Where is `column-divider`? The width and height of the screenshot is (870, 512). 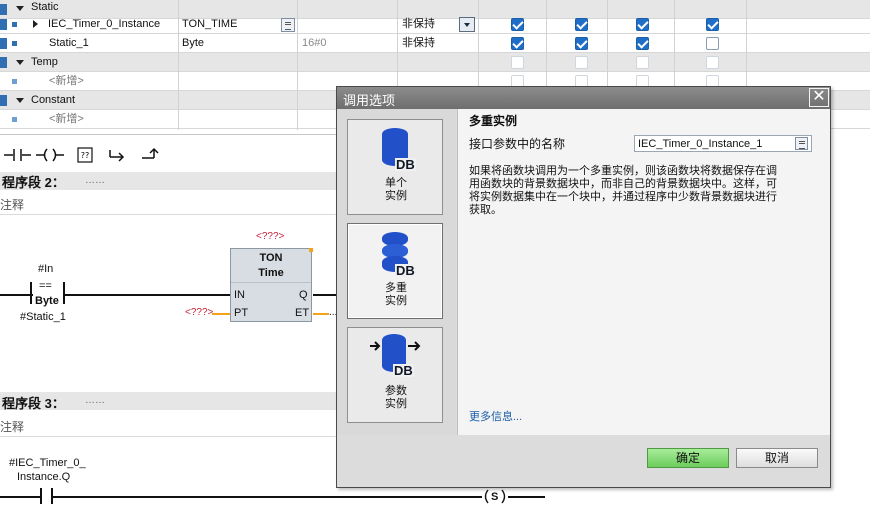 column-divider is located at coordinates (297, 65).